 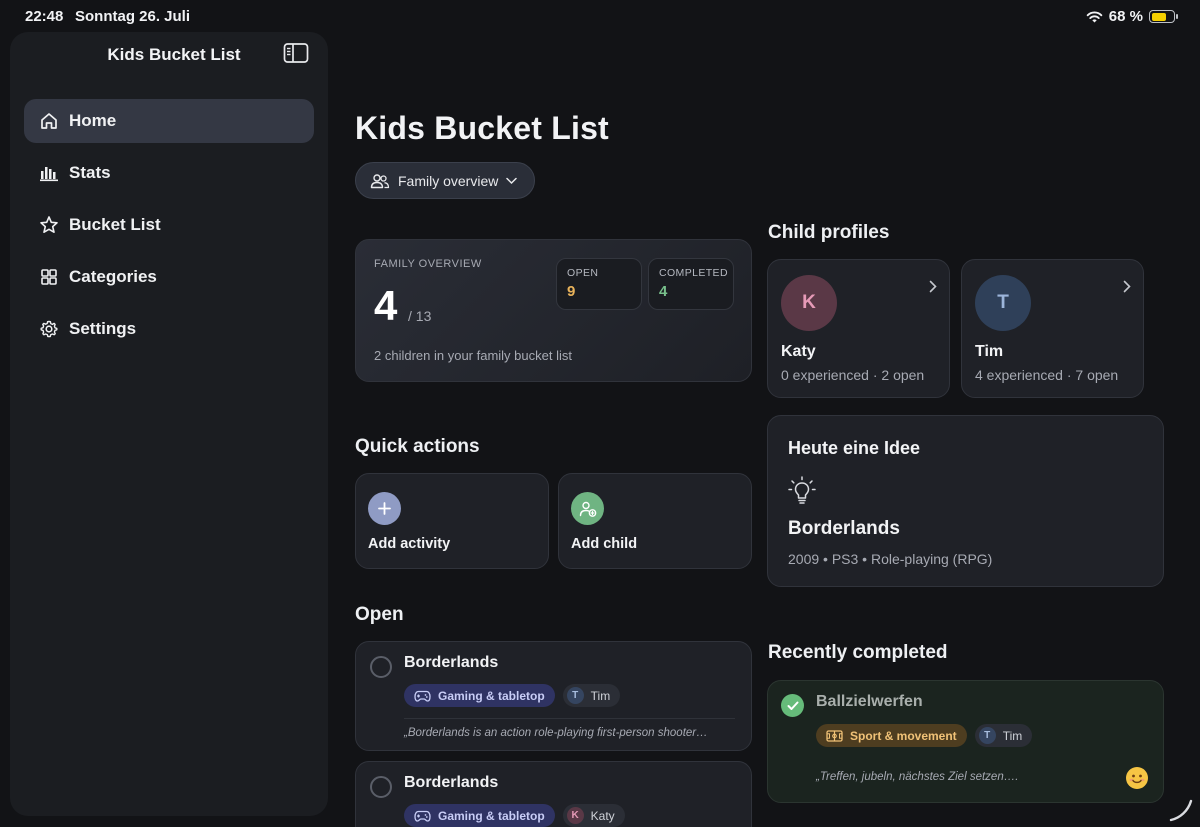 What do you see at coordinates (452, 521) in the screenshot?
I see `add-activity-button: Add activity` at bounding box center [452, 521].